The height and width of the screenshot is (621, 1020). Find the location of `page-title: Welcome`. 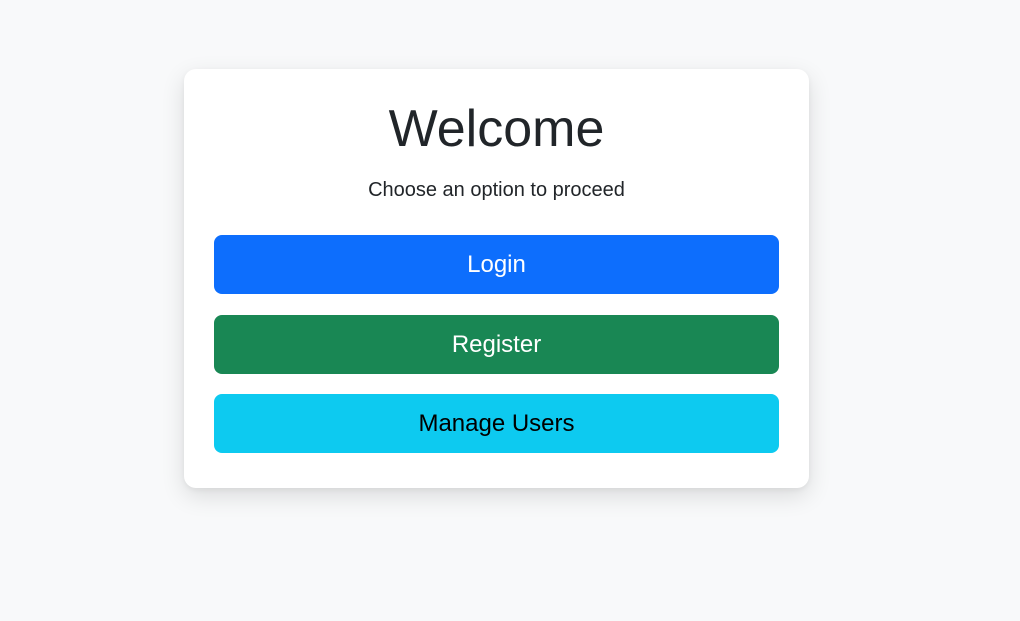

page-title: Welcome is located at coordinates (496, 129).